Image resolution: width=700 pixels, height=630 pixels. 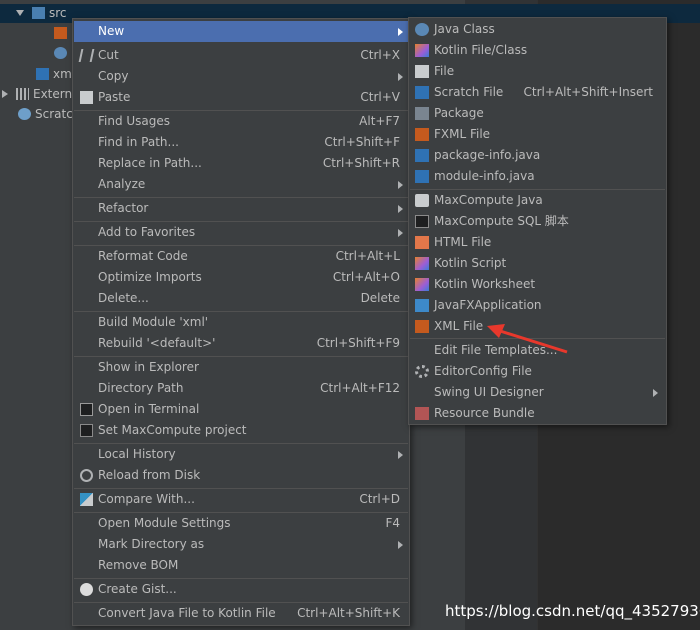 What do you see at coordinates (37, 94) in the screenshot?
I see `tree-item-external-libraries: Extern` at bounding box center [37, 94].